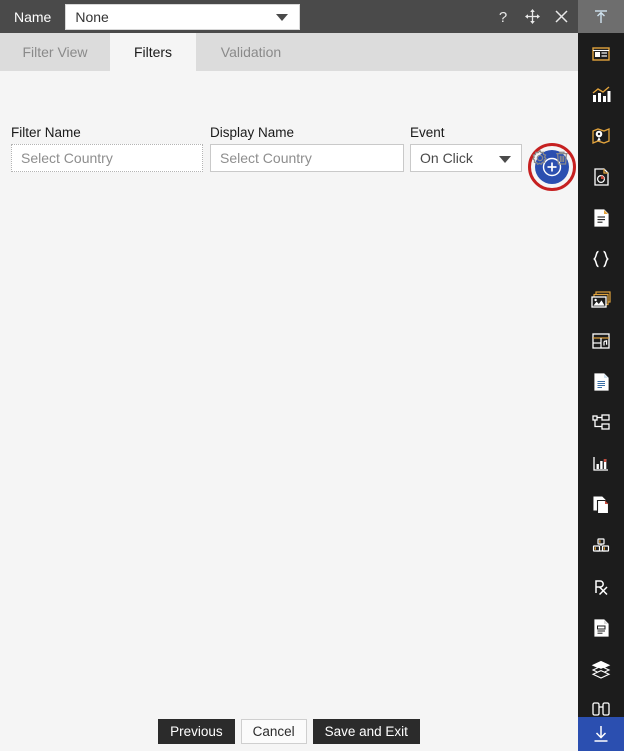  Describe the element at coordinates (196, 731) in the screenshot. I see `previous-button: Previous` at that location.